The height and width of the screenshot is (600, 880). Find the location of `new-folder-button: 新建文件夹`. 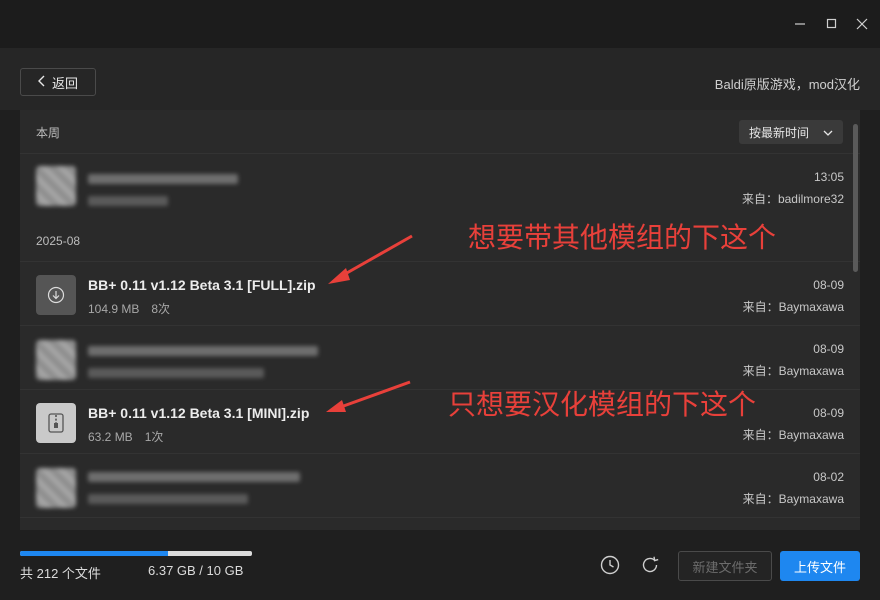

new-folder-button: 新建文件夹 is located at coordinates (725, 566).